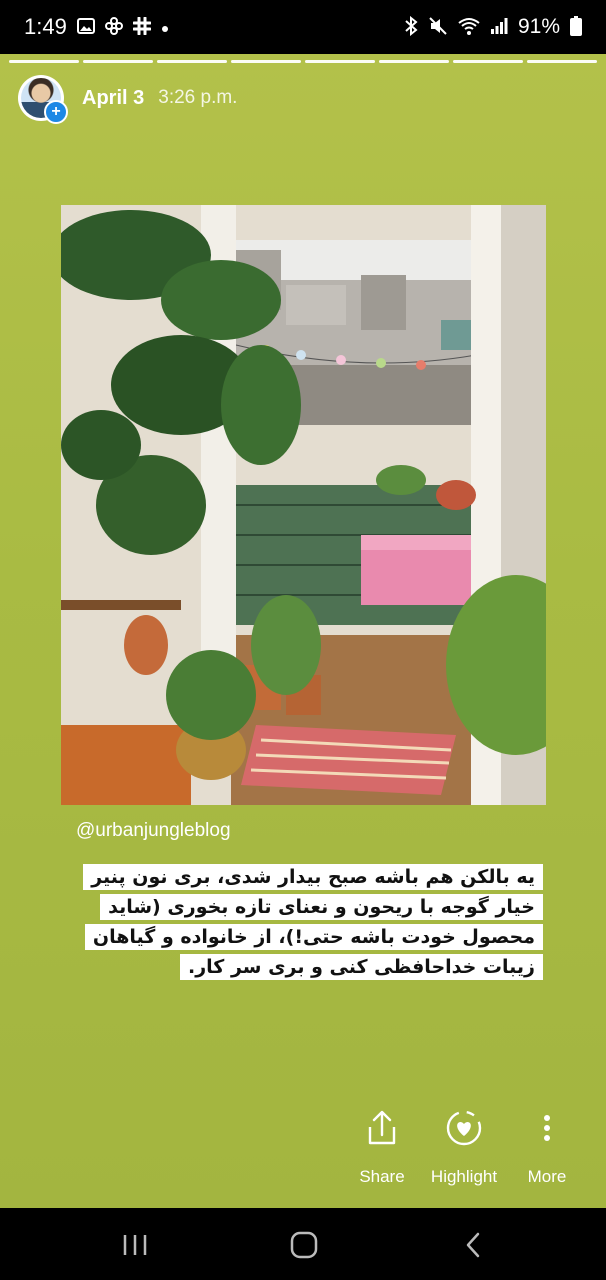  Describe the element at coordinates (85, 27) in the screenshot. I see `image-icon` at that location.